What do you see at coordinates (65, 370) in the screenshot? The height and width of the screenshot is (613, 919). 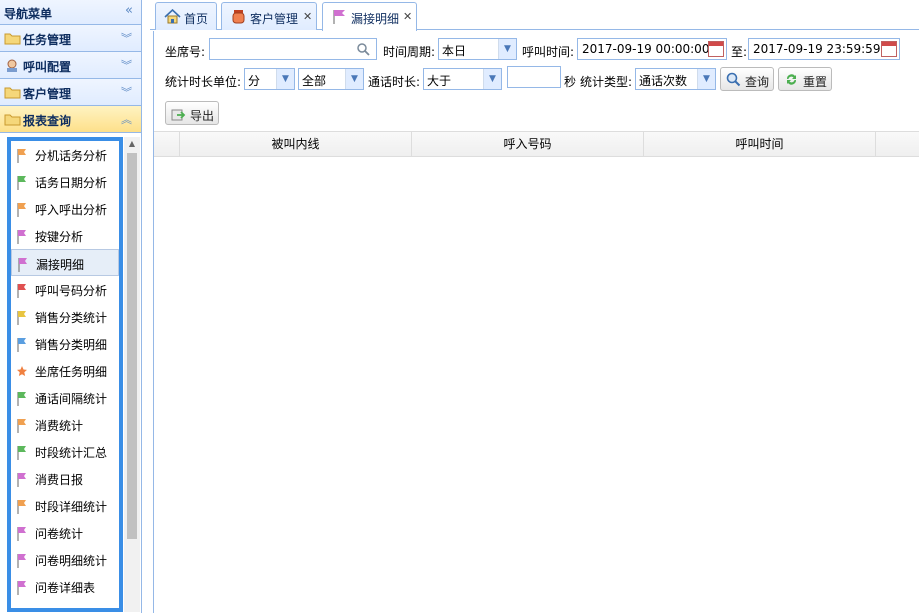 I see `menu-item-agent-task-detail: 坐席任务明细` at bounding box center [65, 370].